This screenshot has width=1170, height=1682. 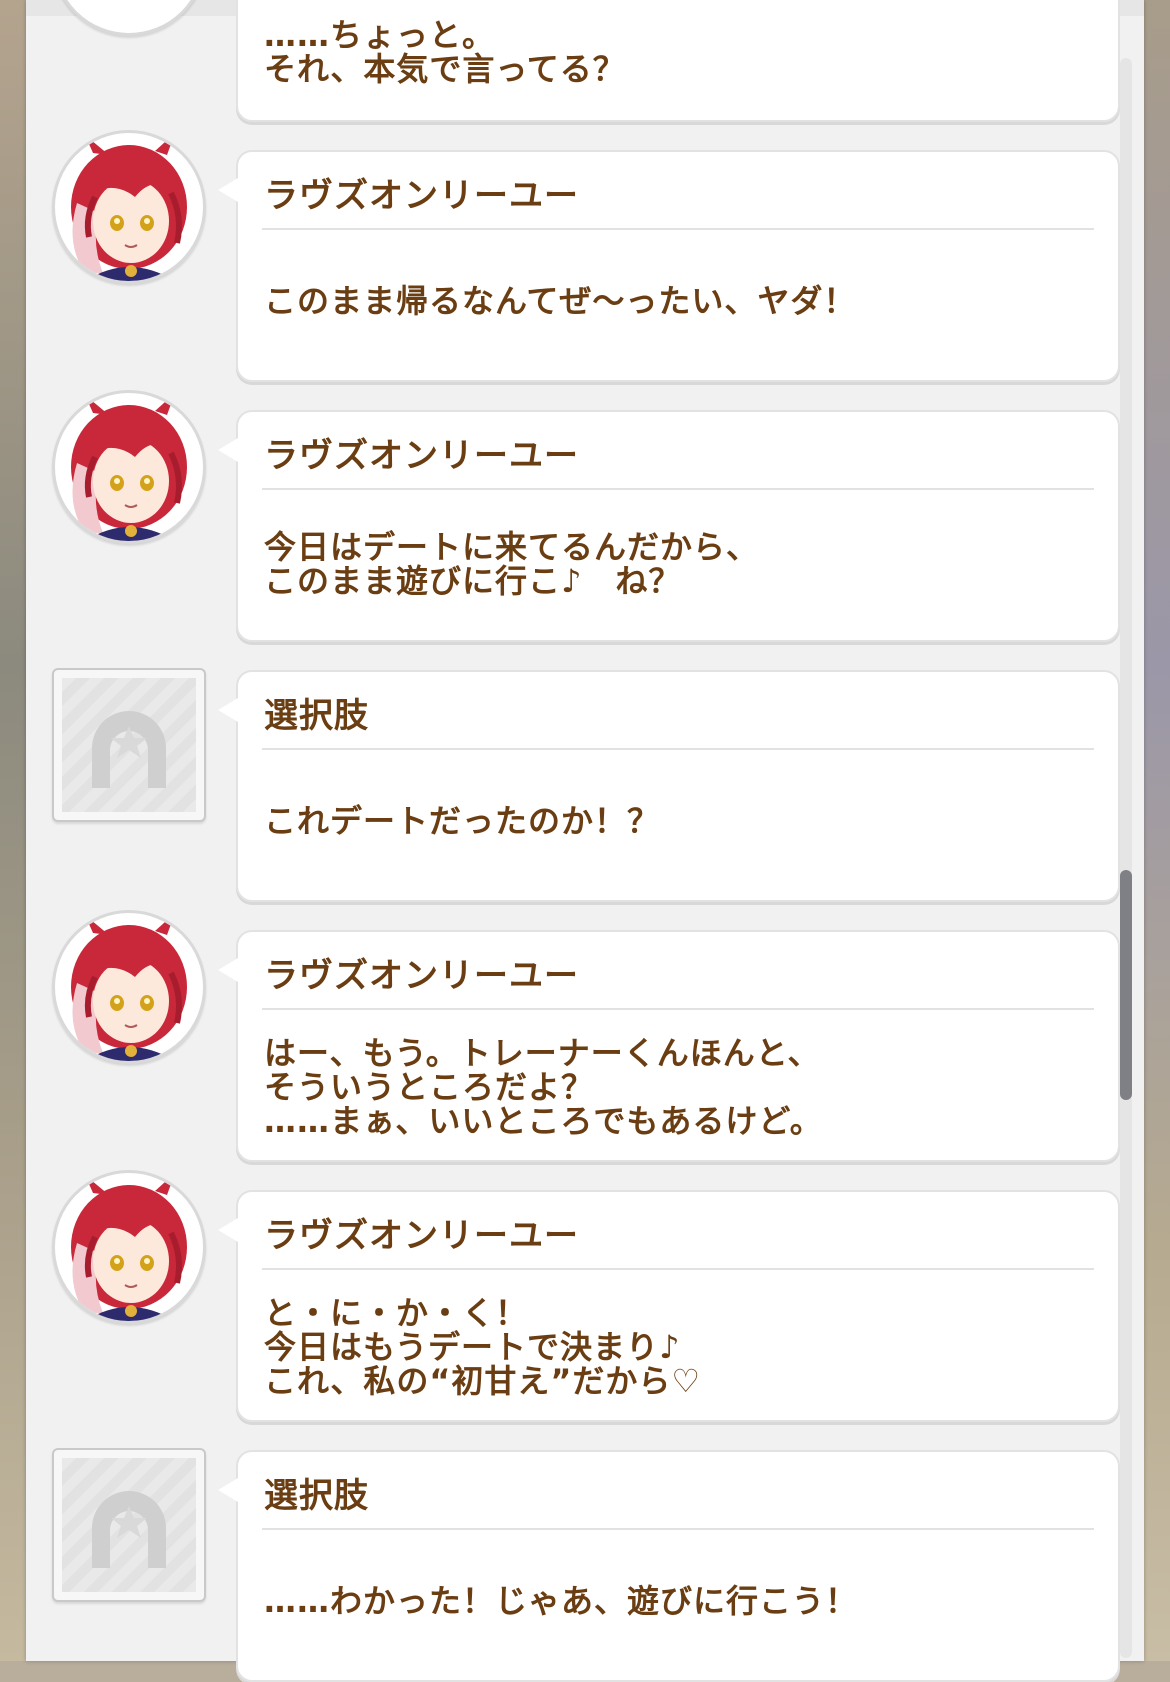 What do you see at coordinates (669, 526) in the screenshot?
I see `message-bubble: ラヴズオンリーユー 今日はデートに来てるんだから、 このまま遊びに行こ♪ ね？` at bounding box center [669, 526].